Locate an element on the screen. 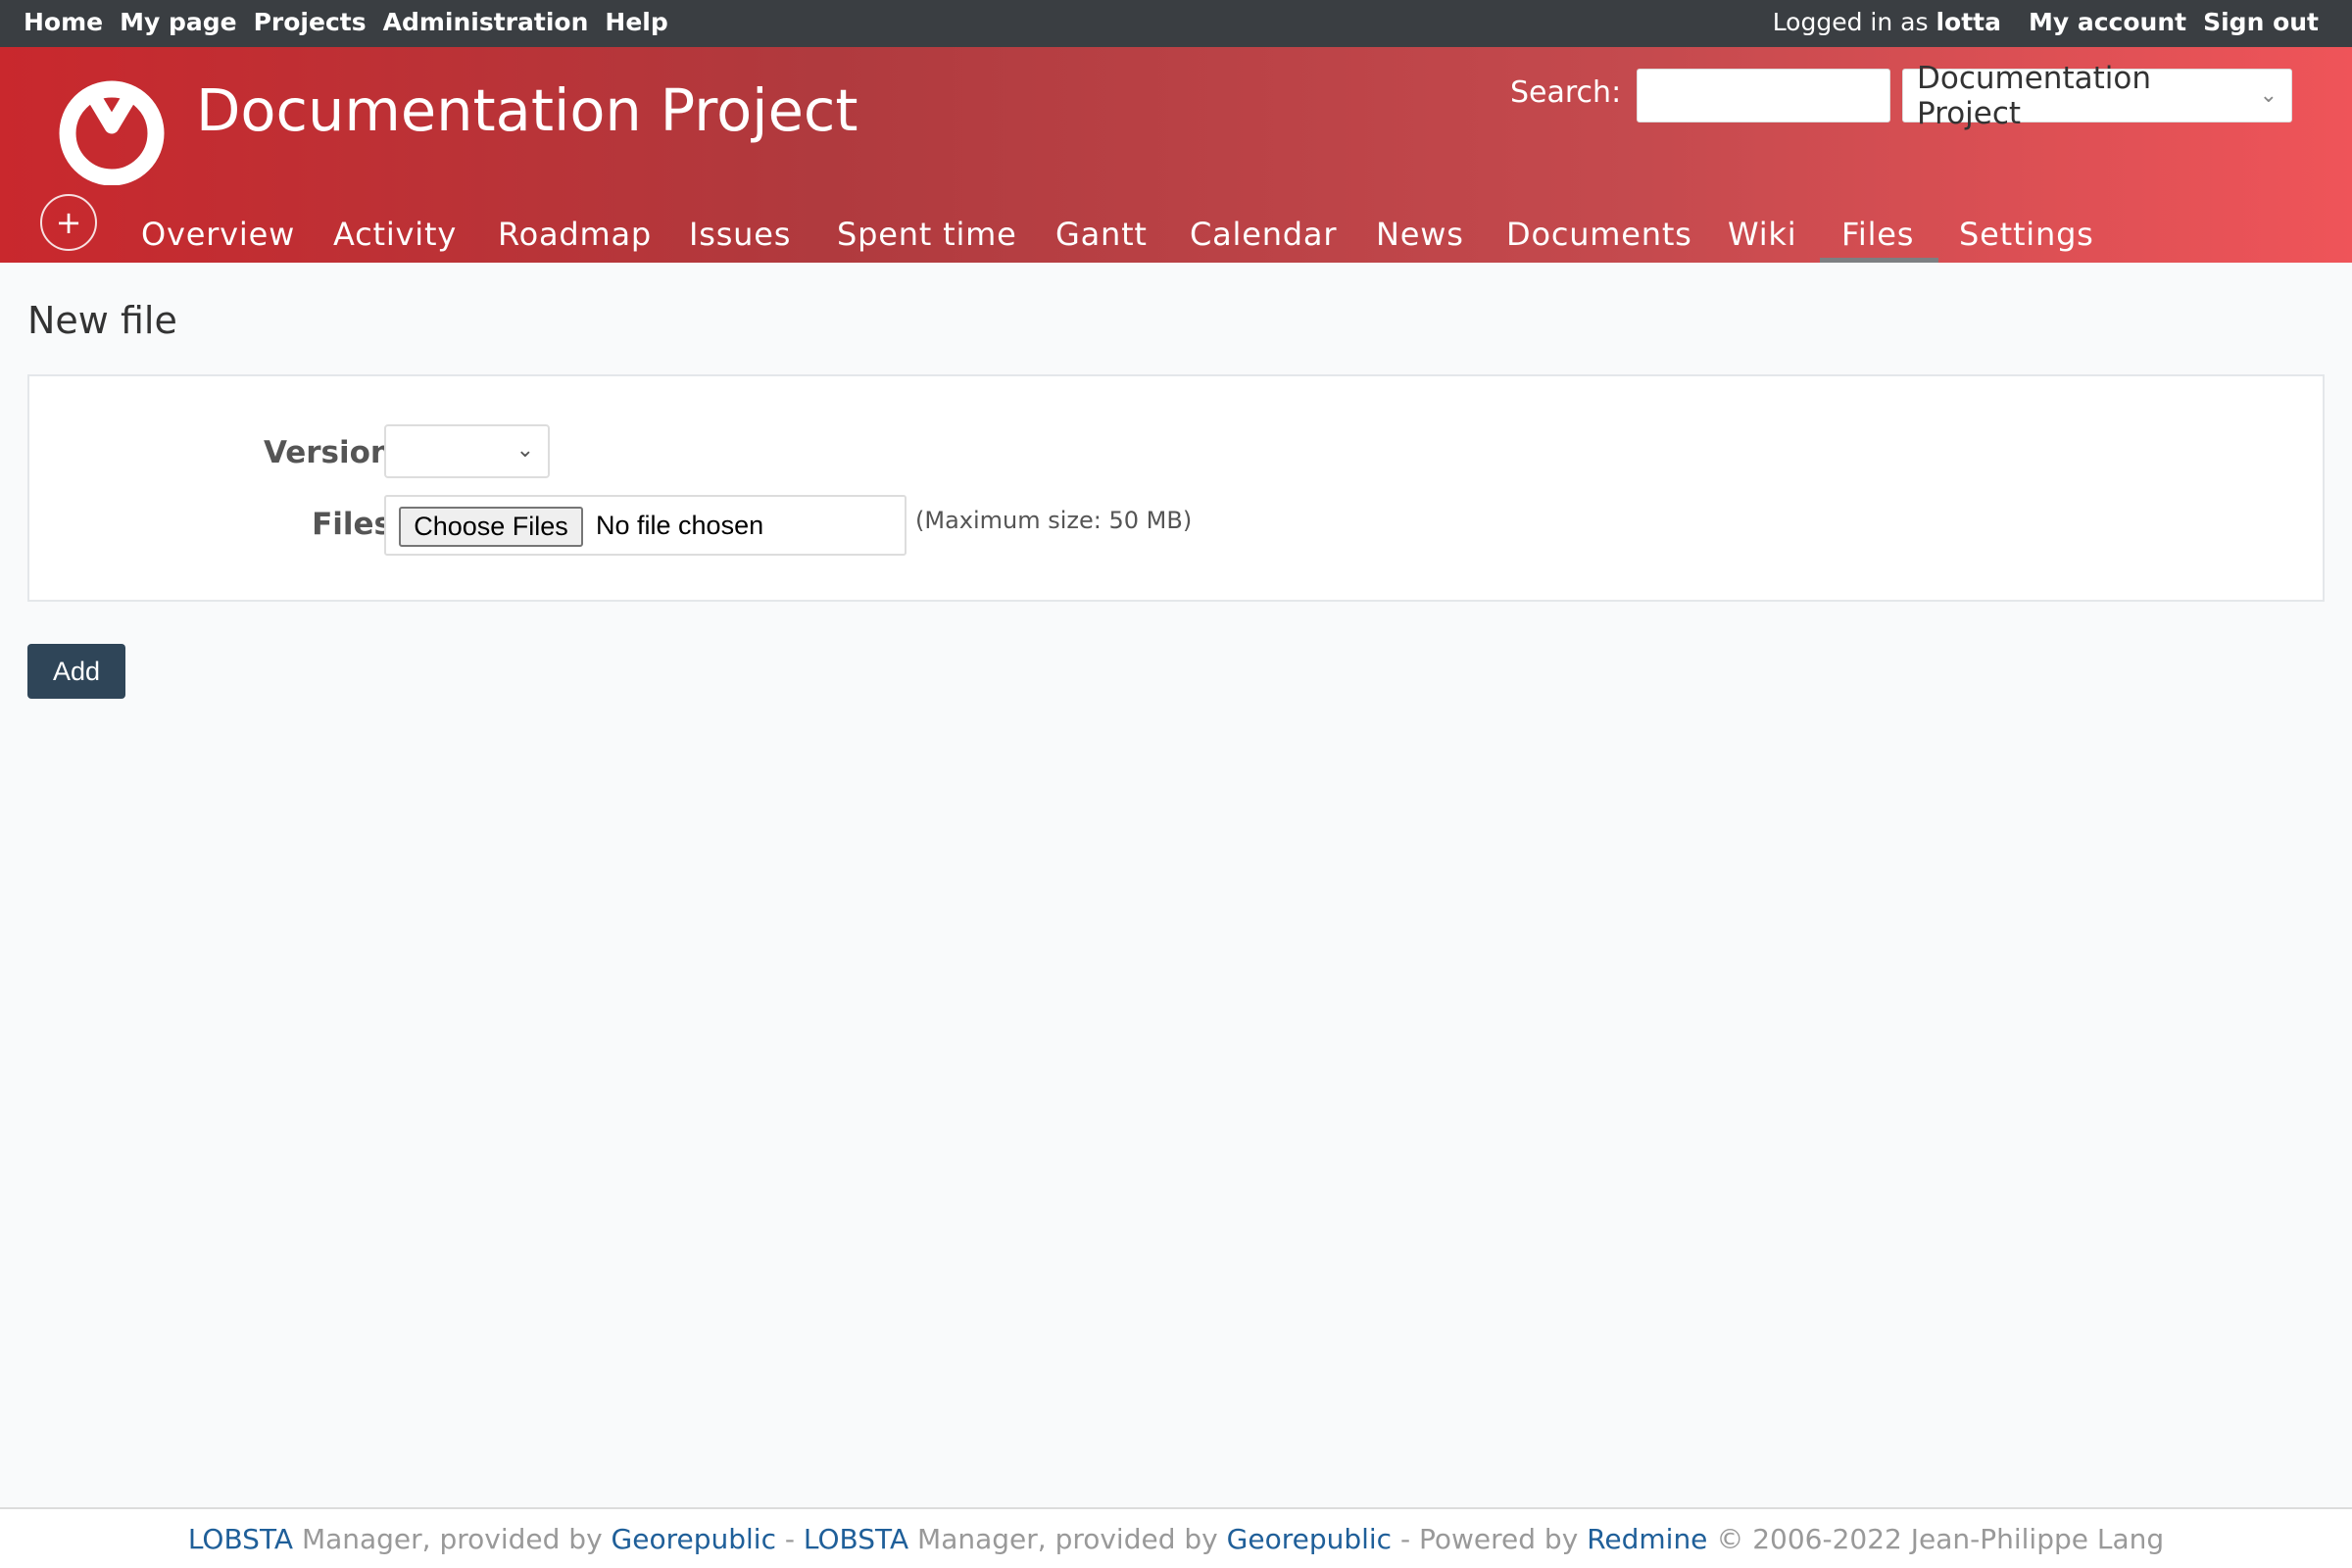  file-input-field: Choose Files No file chosen is located at coordinates (645, 525).